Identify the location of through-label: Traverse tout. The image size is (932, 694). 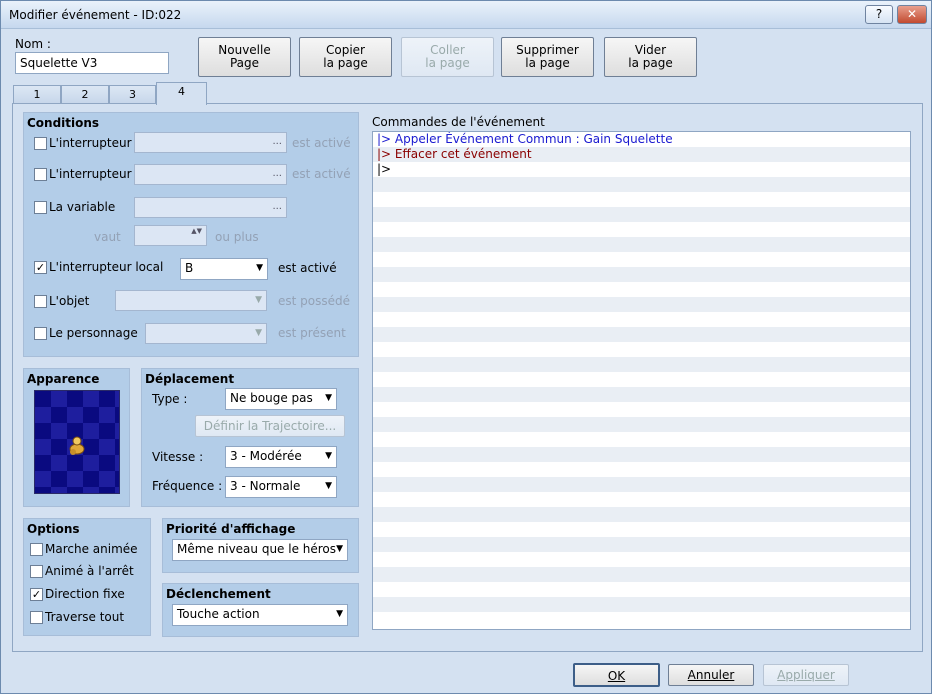
(85, 617).